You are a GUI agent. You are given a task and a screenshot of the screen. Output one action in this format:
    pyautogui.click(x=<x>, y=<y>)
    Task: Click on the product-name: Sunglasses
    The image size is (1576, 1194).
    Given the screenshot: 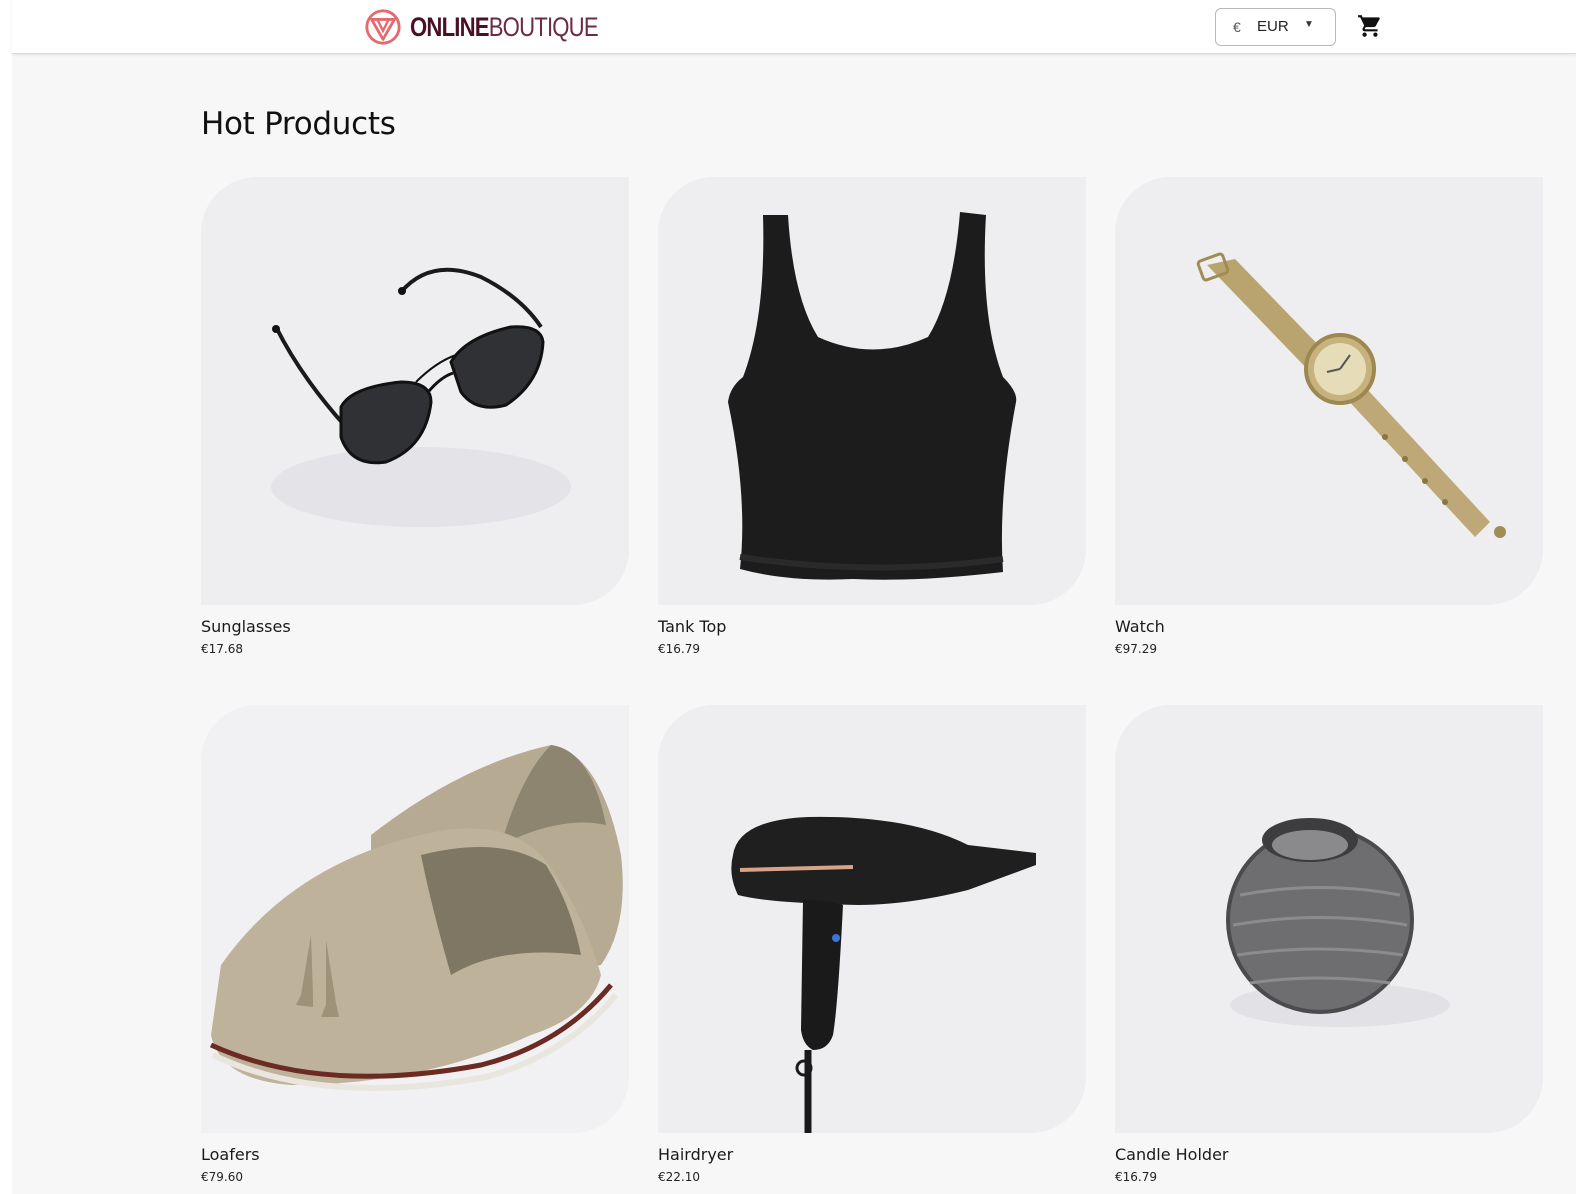 What is the action you would take?
    pyautogui.click(x=415, y=626)
    